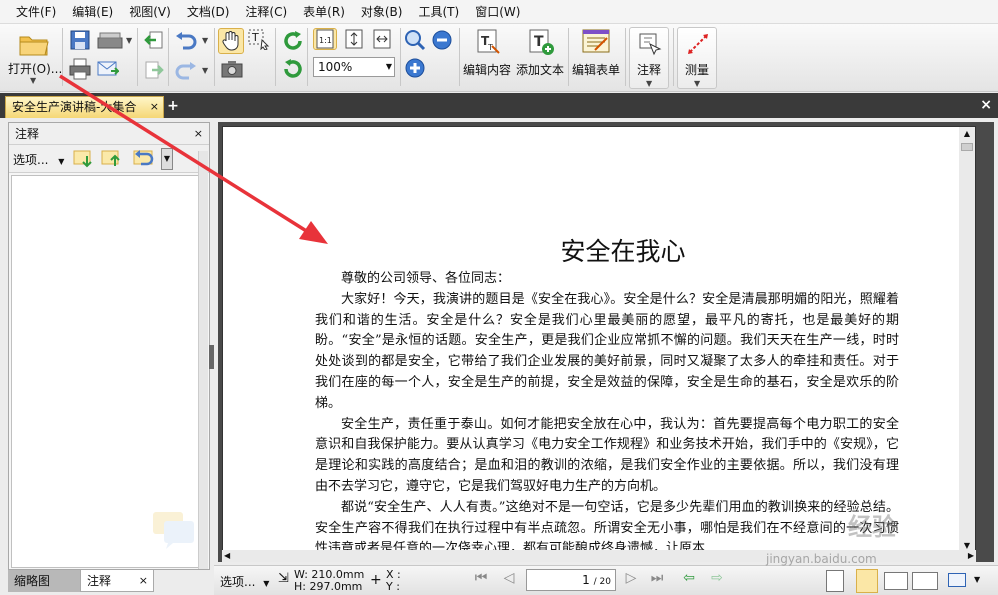 This screenshot has height=595, width=998. What do you see at coordinates (497, 12) in the screenshot?
I see `menu-window: 窗口(W)` at bounding box center [497, 12].